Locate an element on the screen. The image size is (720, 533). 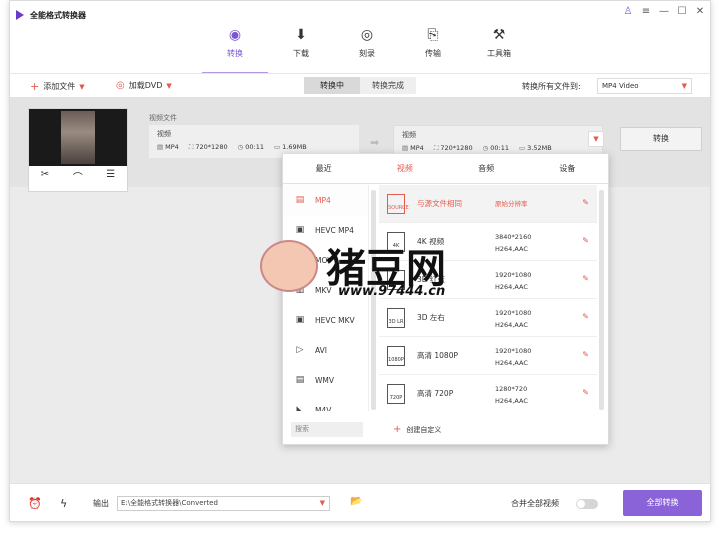
preset-name: 高清 720P is located at coordinates (435, 393).